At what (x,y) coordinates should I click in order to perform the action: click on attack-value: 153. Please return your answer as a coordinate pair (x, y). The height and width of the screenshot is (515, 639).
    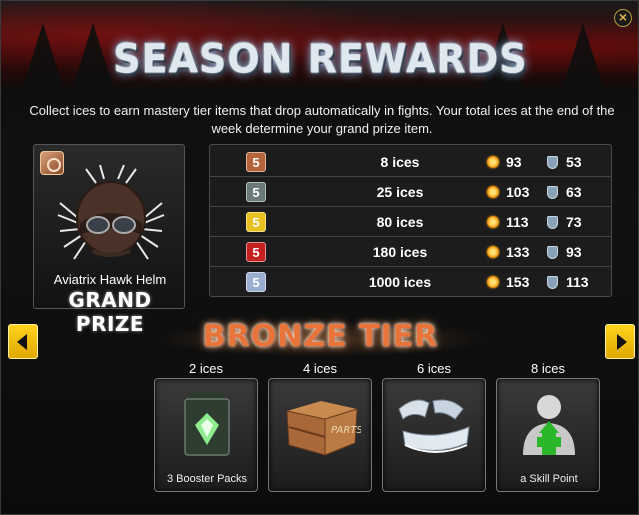
    Looking at the image, I should click on (518, 282).